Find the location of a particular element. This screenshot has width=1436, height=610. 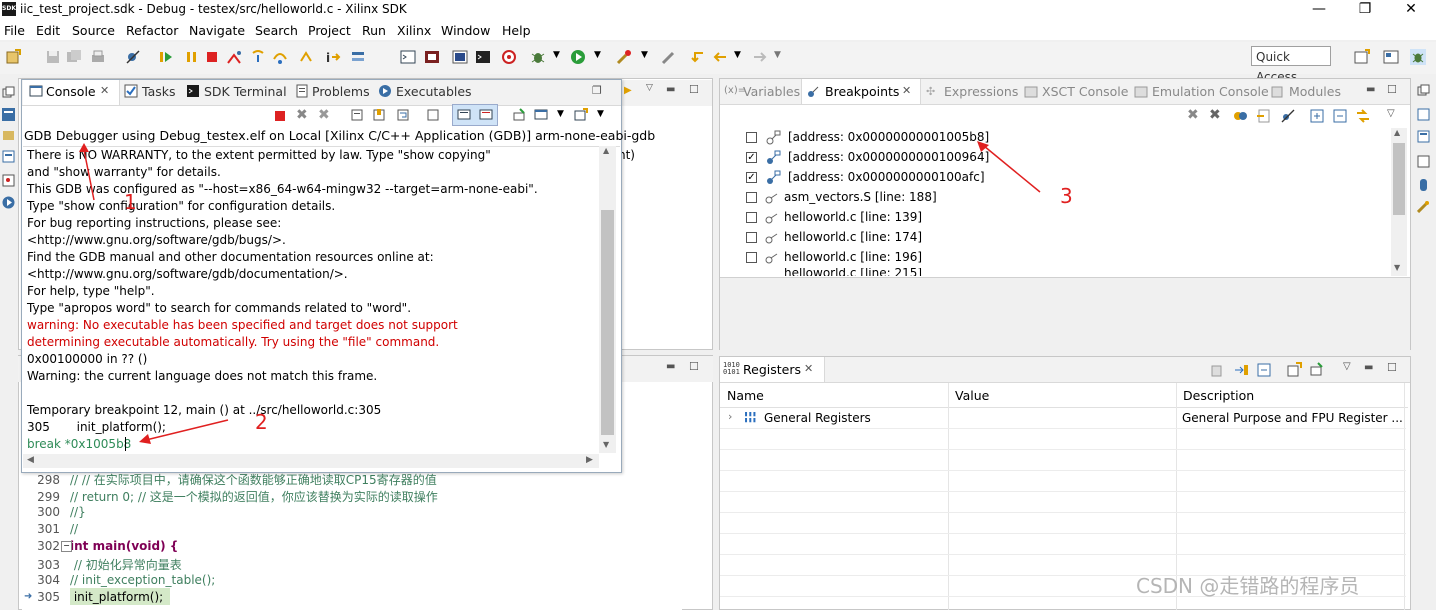

debug-run-icon is located at coordinates (8, 202).